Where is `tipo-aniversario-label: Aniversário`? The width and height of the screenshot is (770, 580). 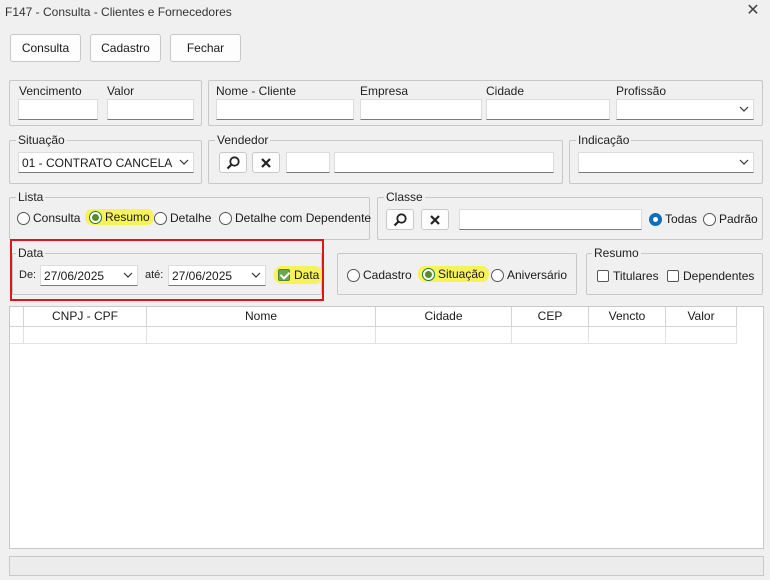 tipo-aniversario-label: Aniversário is located at coordinates (537, 275).